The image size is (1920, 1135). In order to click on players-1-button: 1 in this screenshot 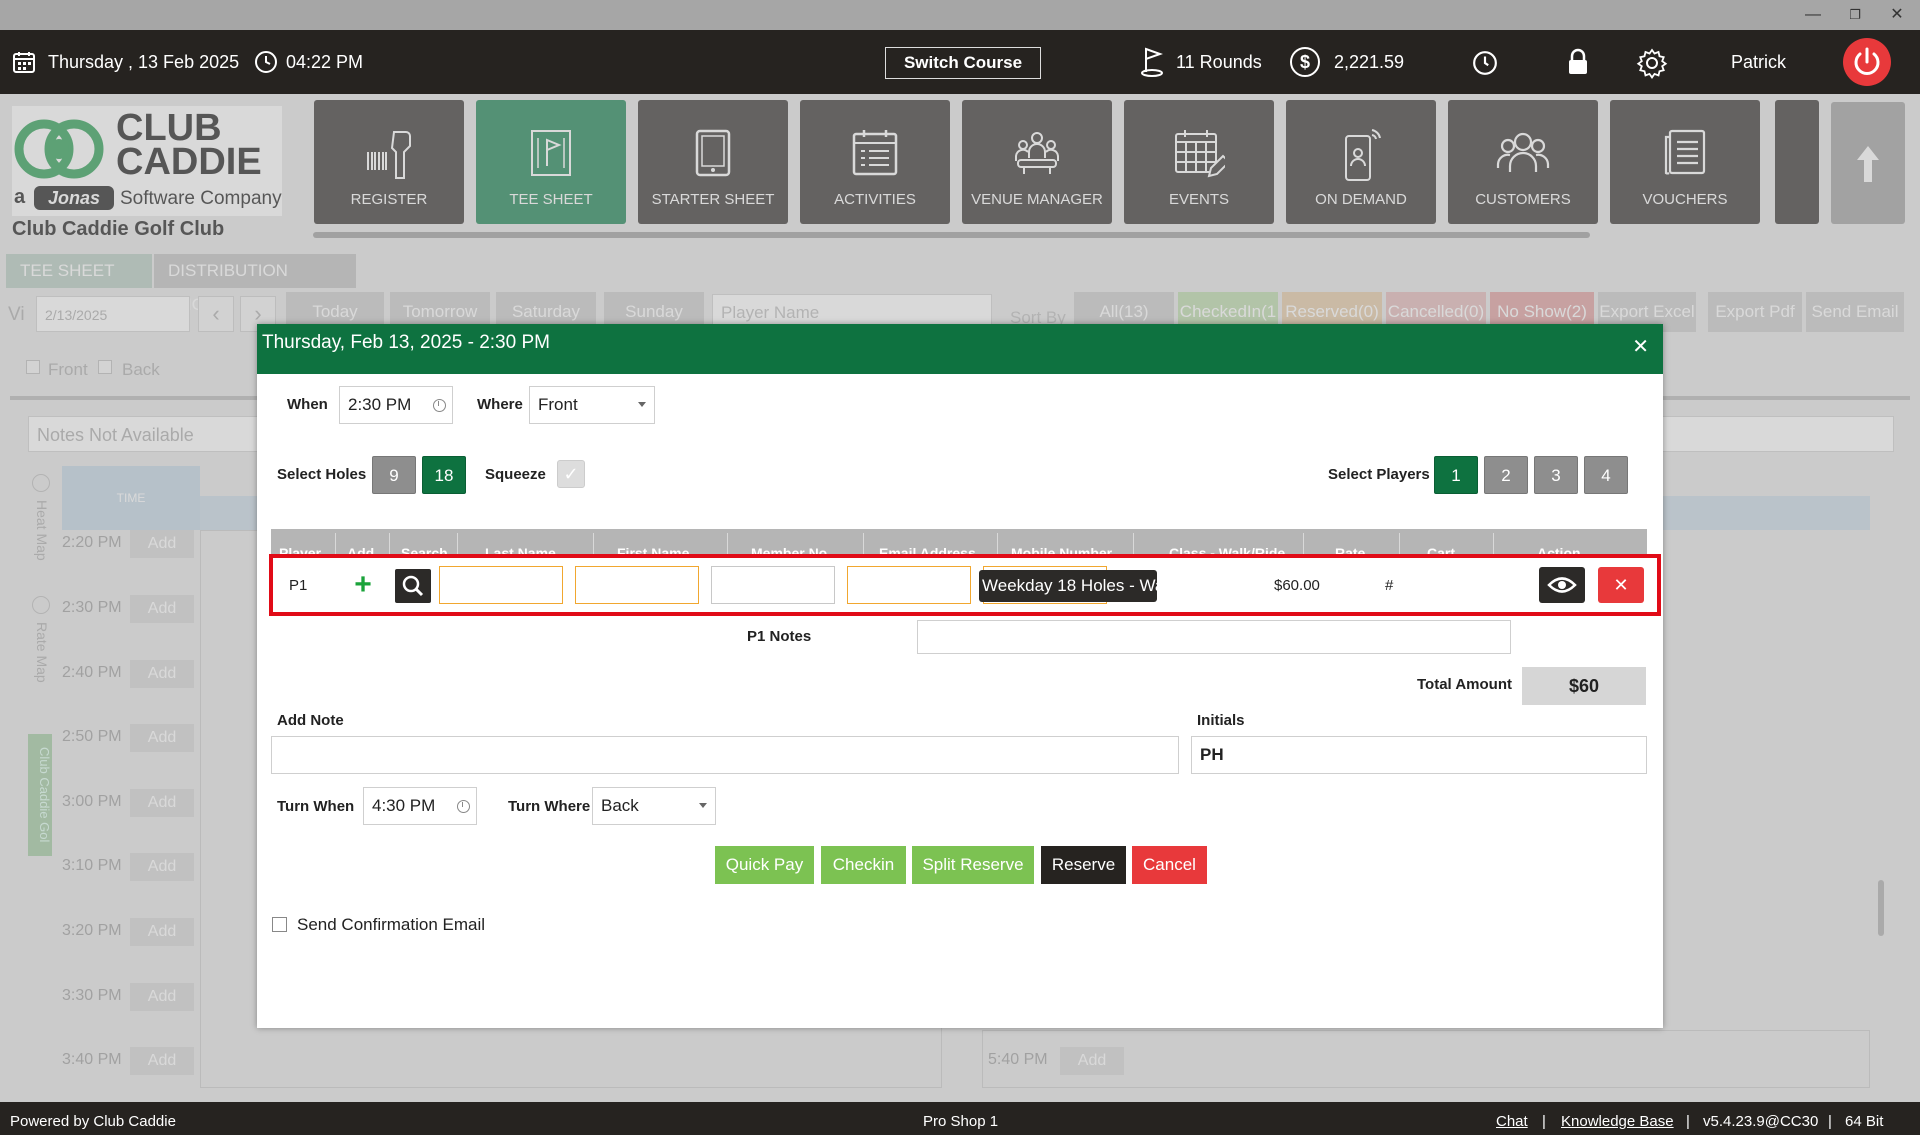, I will do `click(1456, 475)`.